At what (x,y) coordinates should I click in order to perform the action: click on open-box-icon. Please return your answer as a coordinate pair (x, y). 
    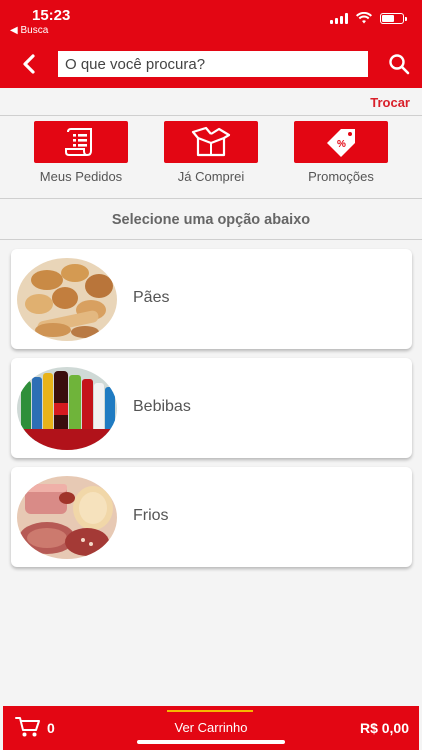
    Looking at the image, I should click on (211, 141).